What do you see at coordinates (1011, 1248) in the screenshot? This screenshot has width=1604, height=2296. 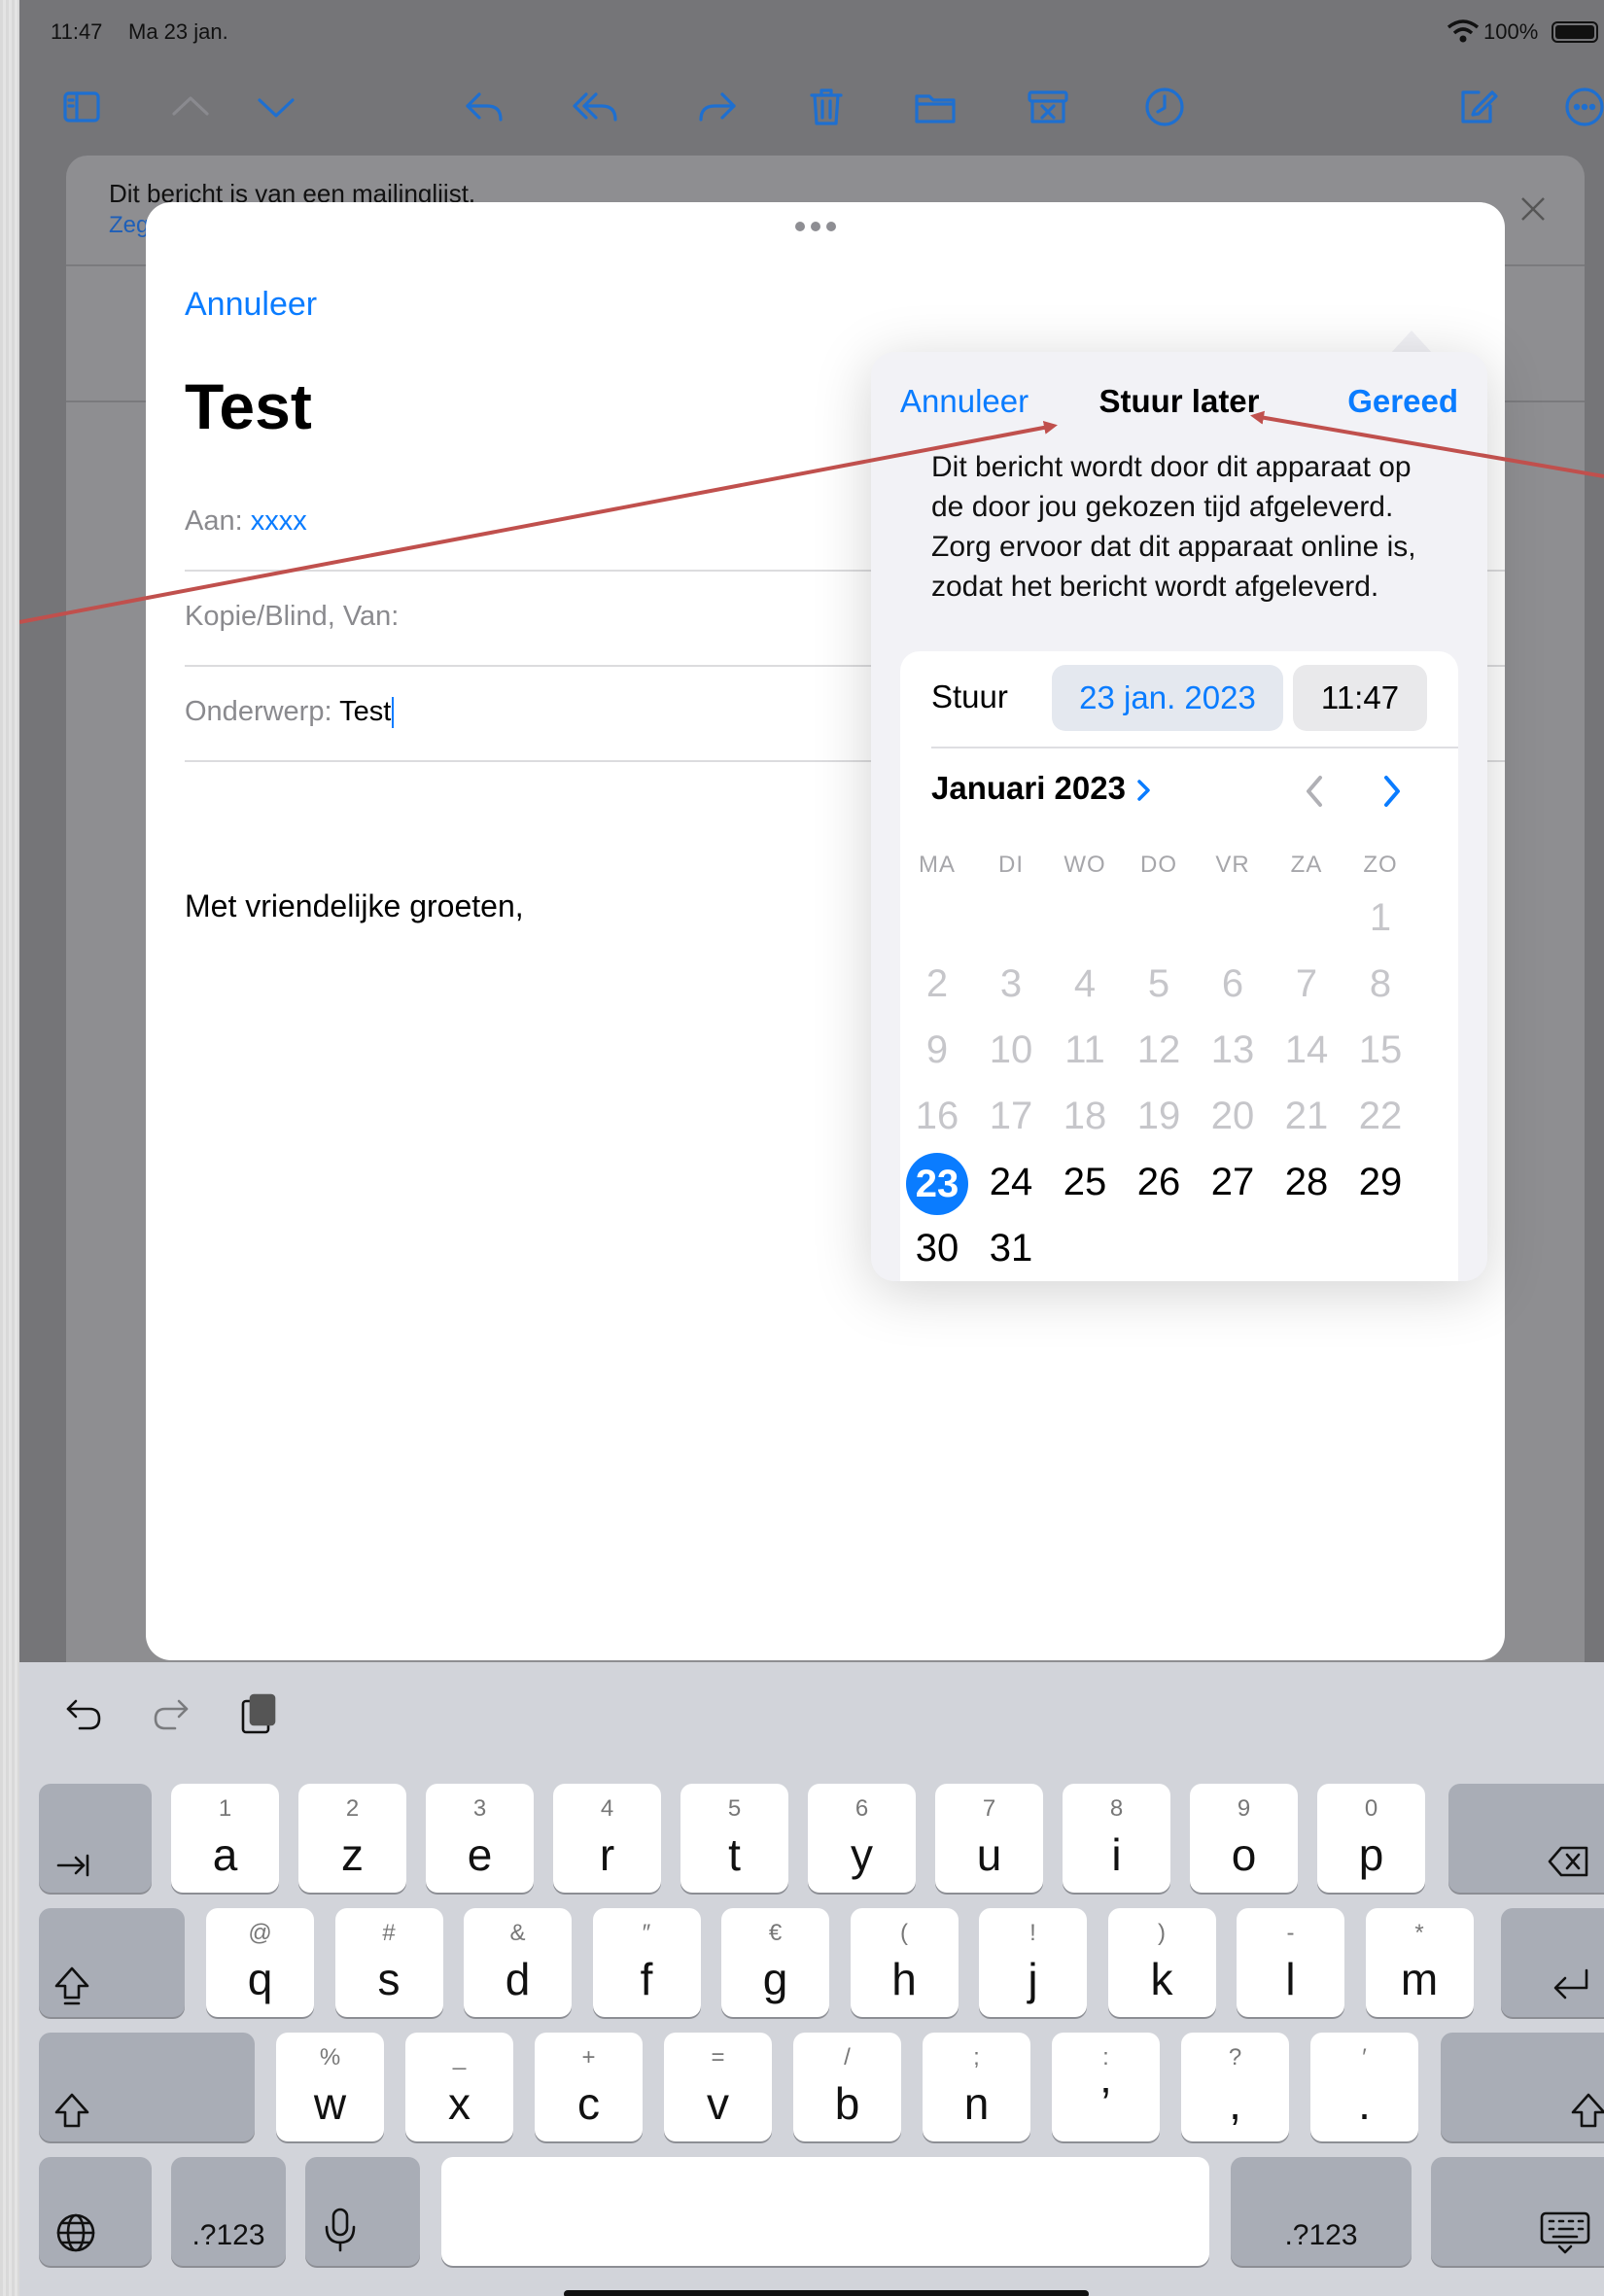 I see `calendar-day: 31` at bounding box center [1011, 1248].